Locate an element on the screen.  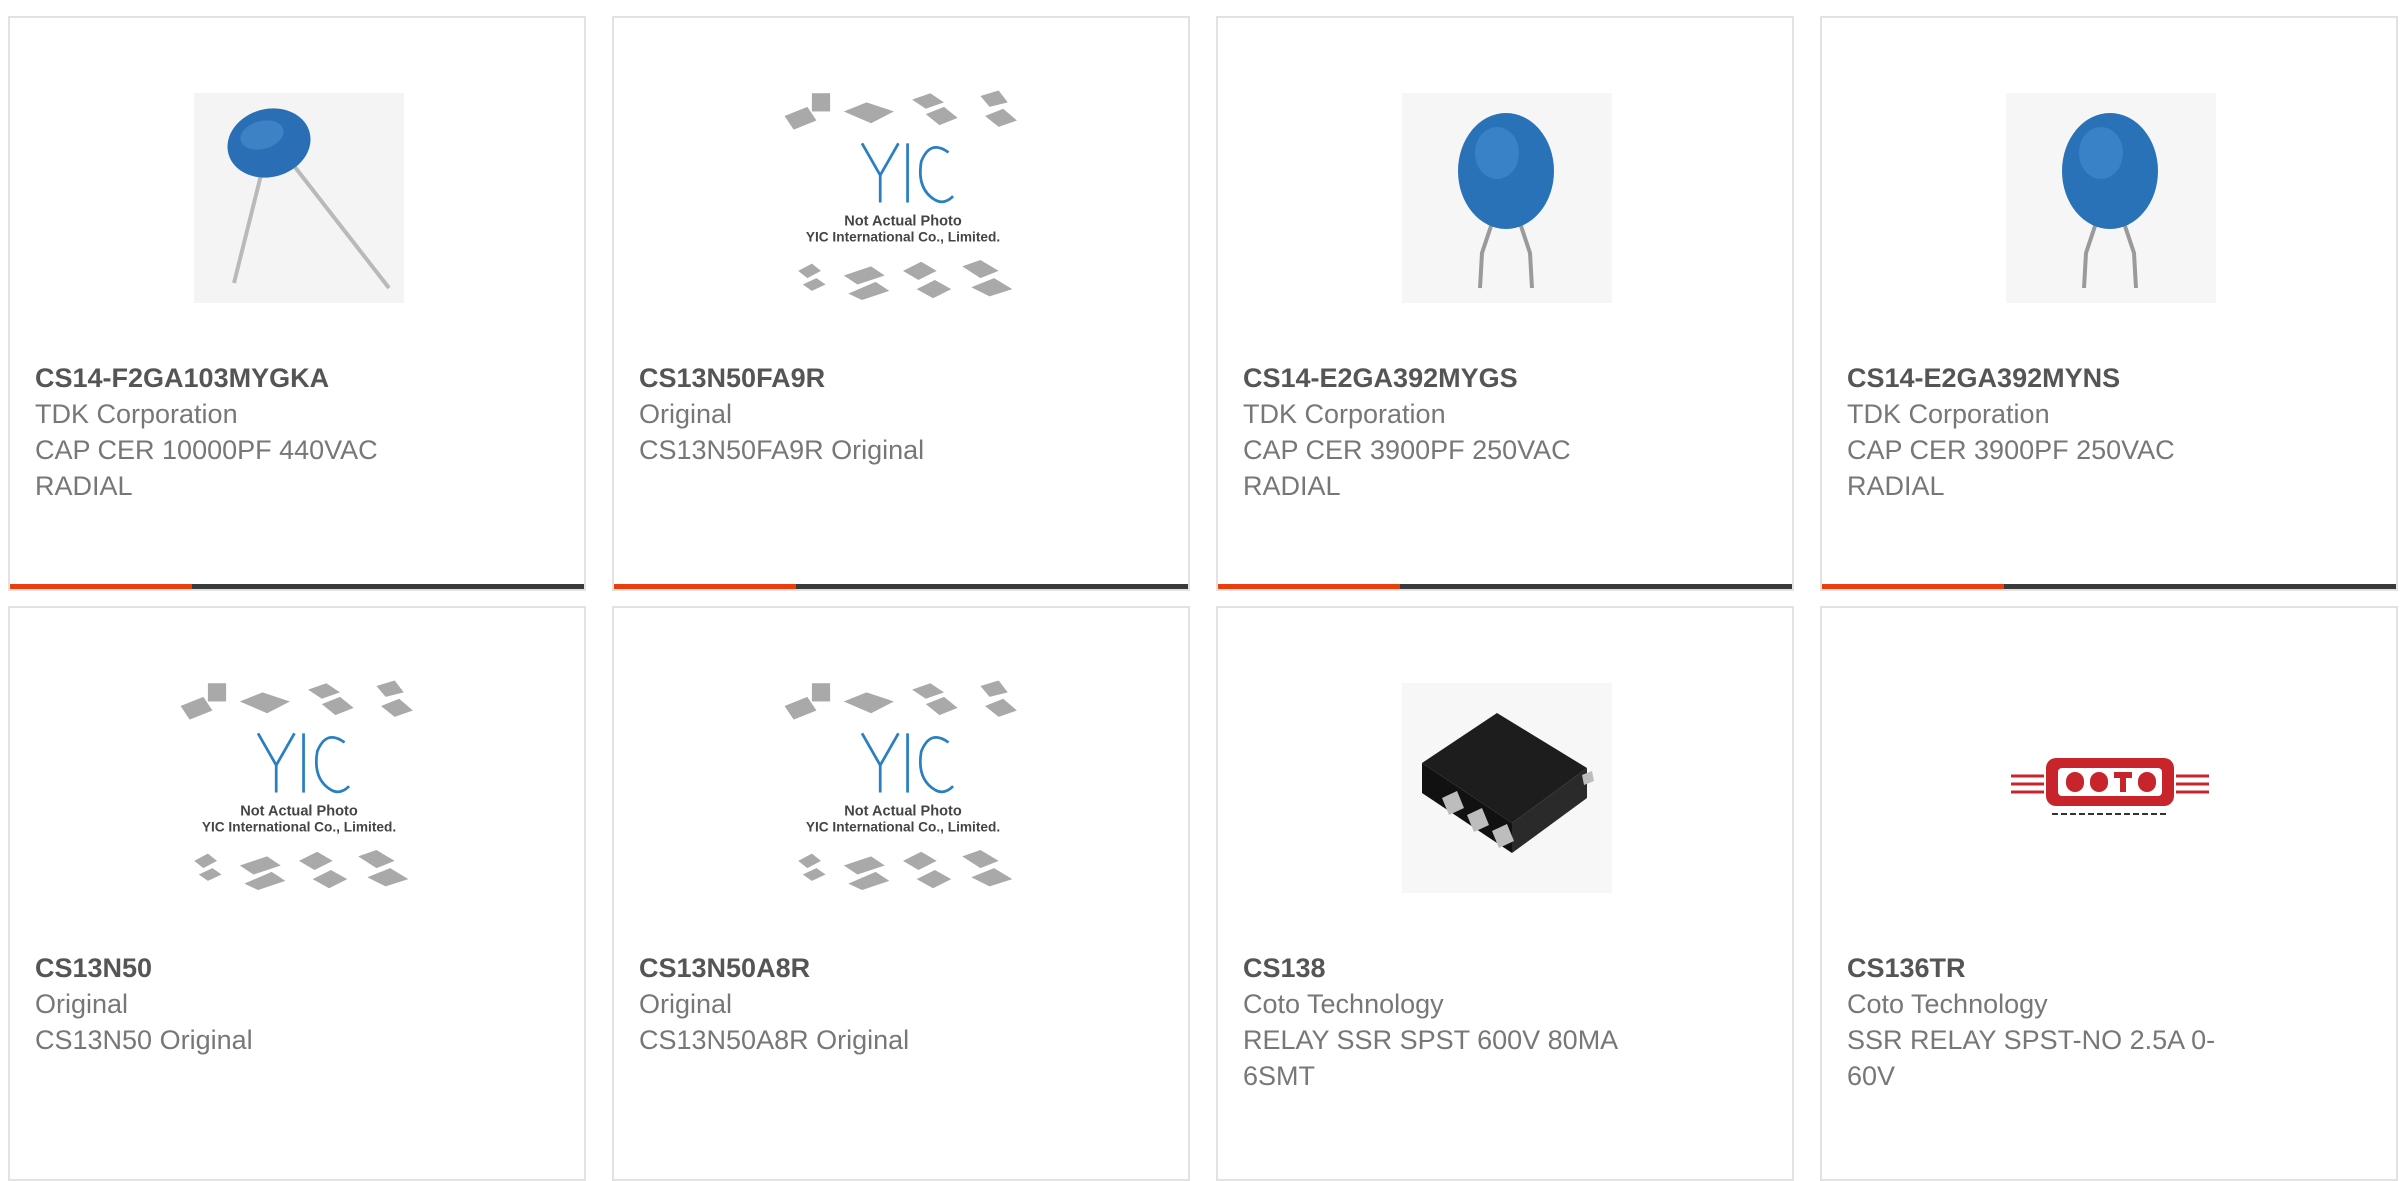
part-number: CS13N50A8R is located at coordinates (901, 968).